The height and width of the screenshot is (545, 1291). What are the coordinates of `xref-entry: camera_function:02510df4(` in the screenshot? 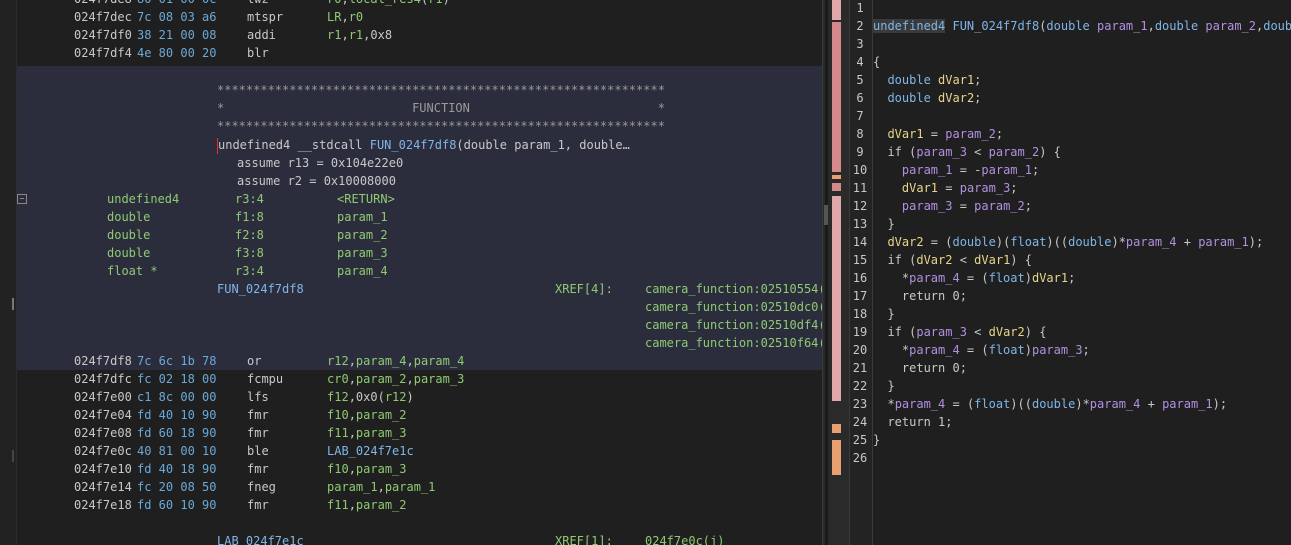 It's located at (733, 325).